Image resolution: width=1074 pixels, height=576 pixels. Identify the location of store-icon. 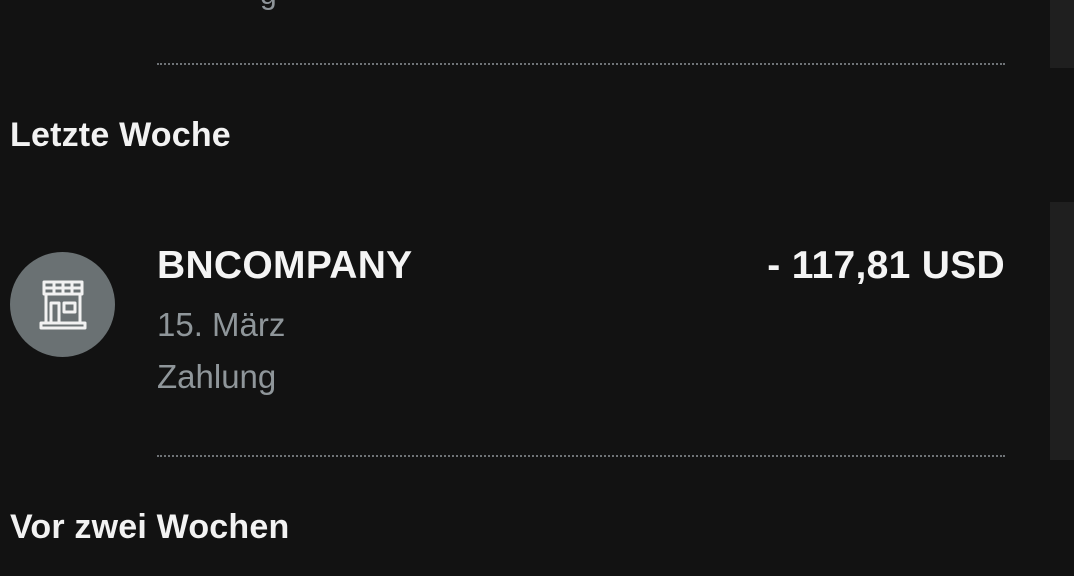
(62, 304).